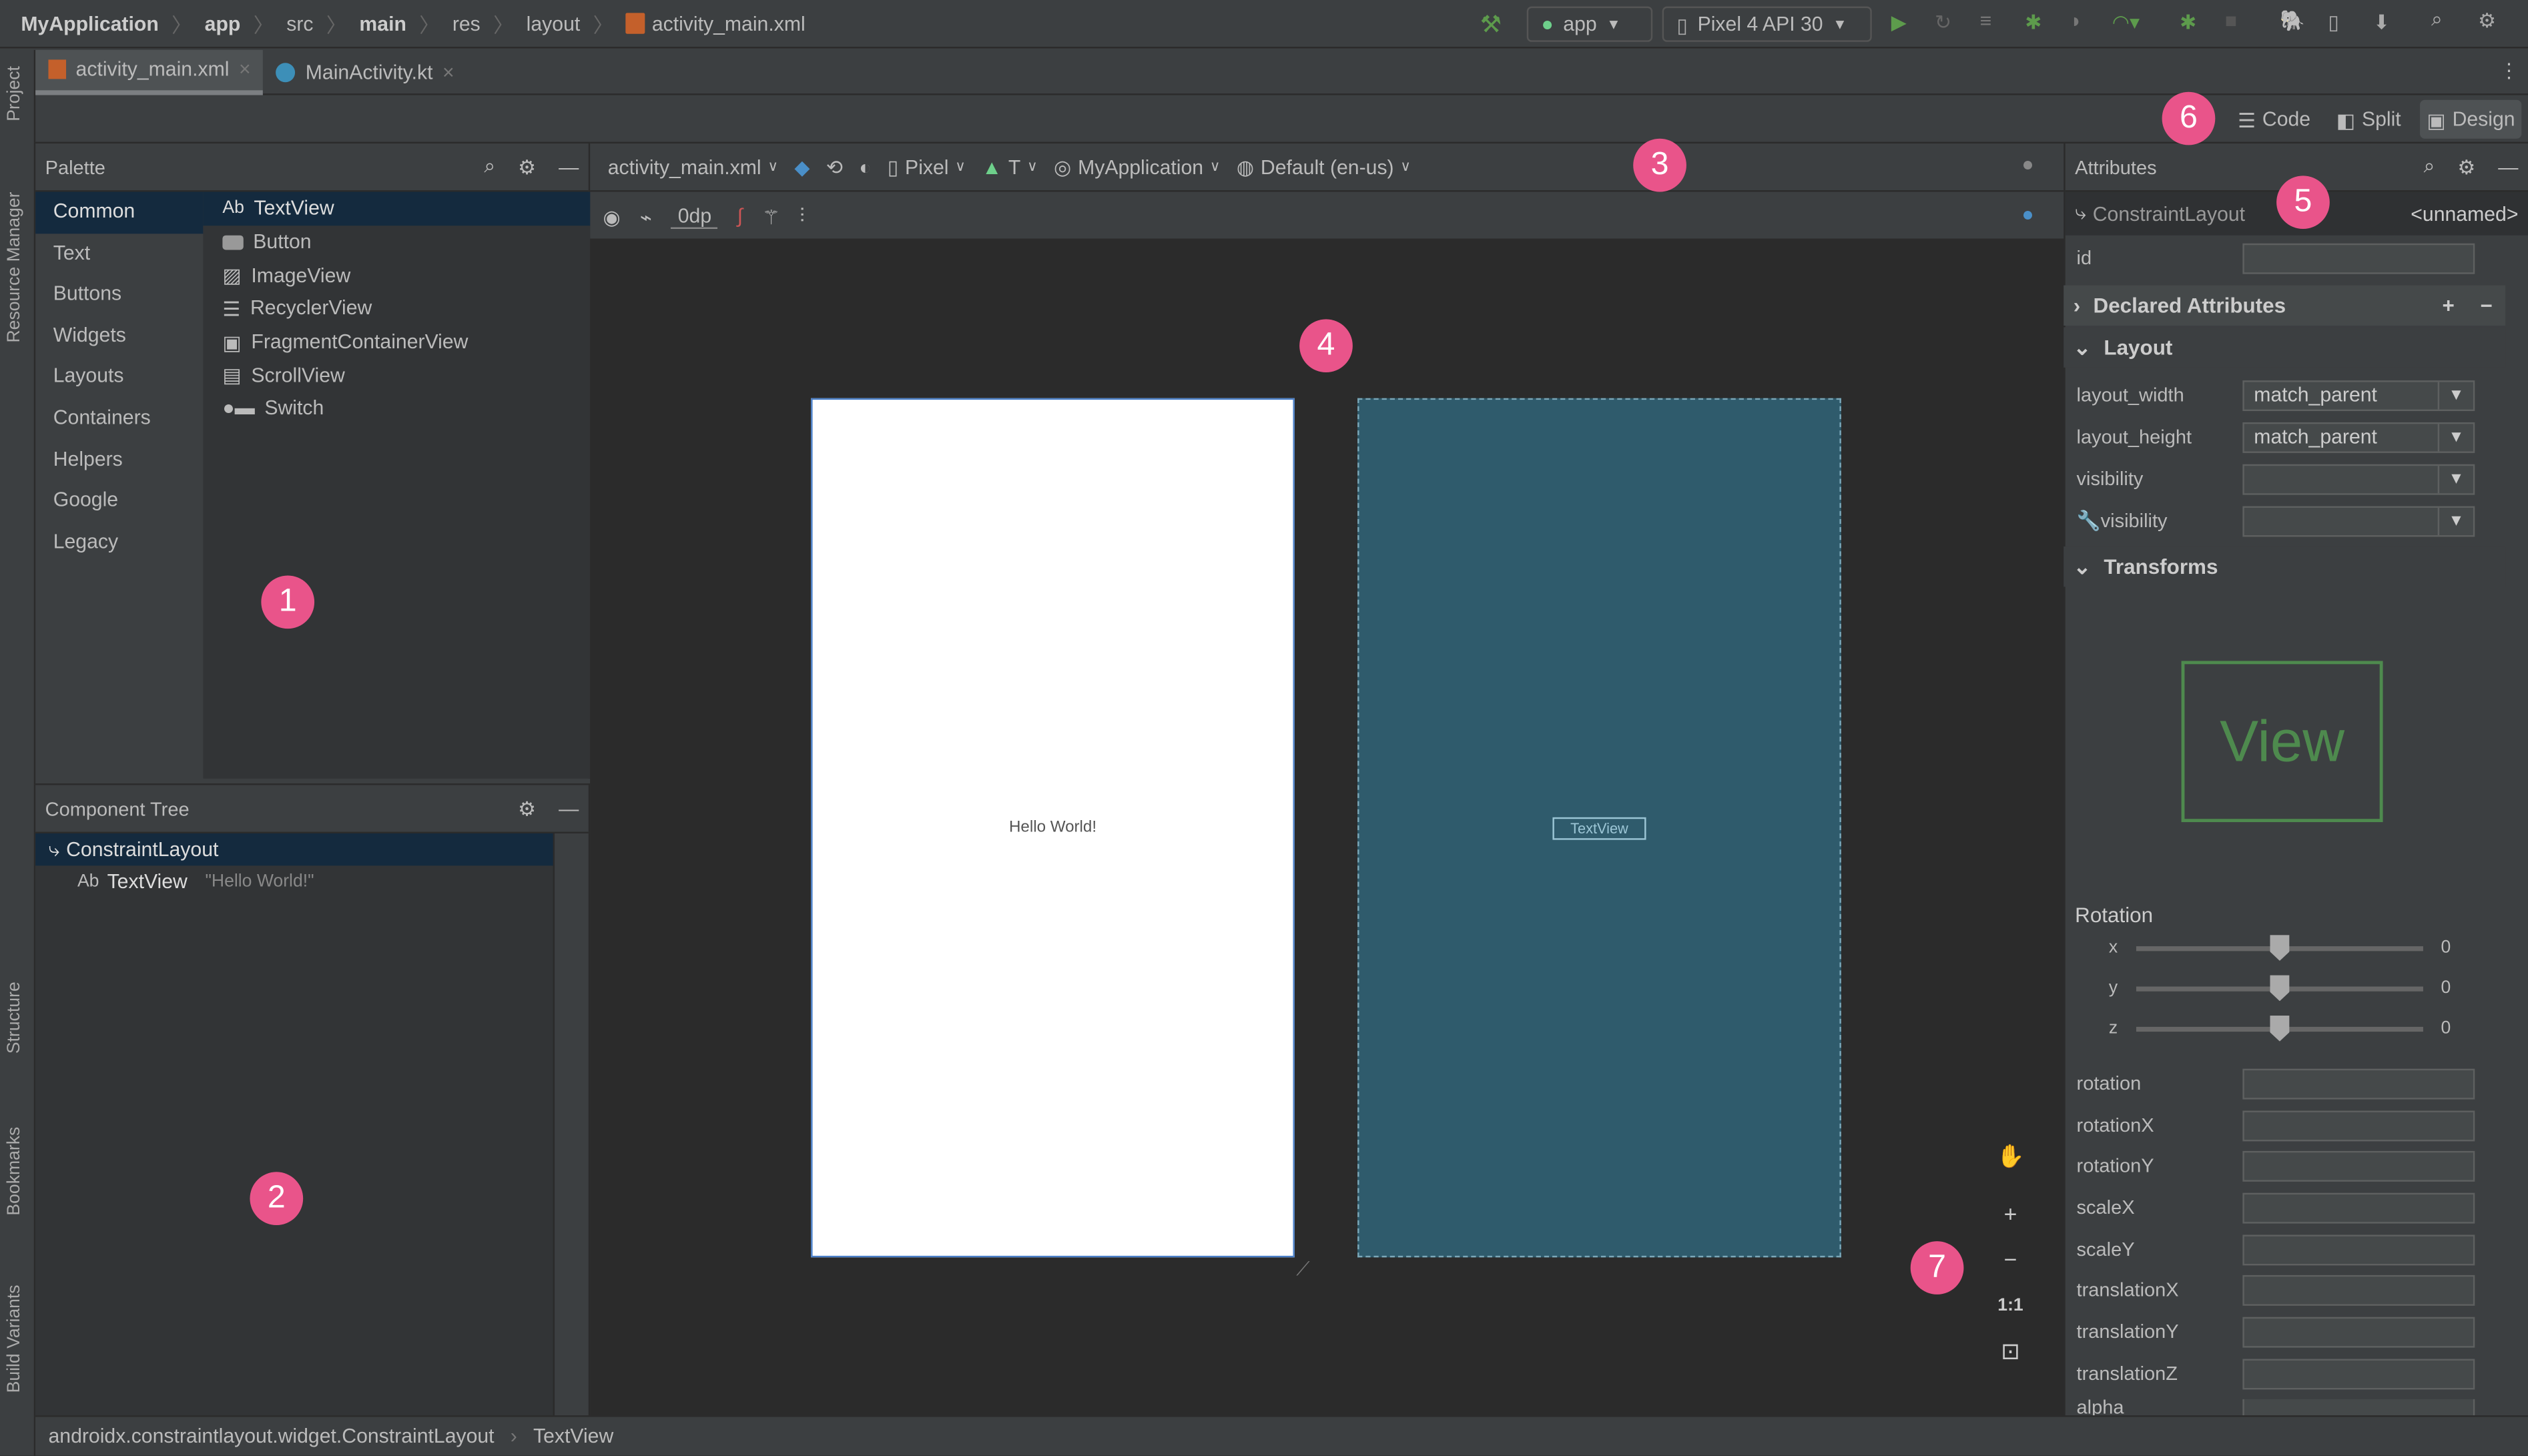  What do you see at coordinates (382, 23) in the screenshot?
I see `breadcrumb-item: main` at bounding box center [382, 23].